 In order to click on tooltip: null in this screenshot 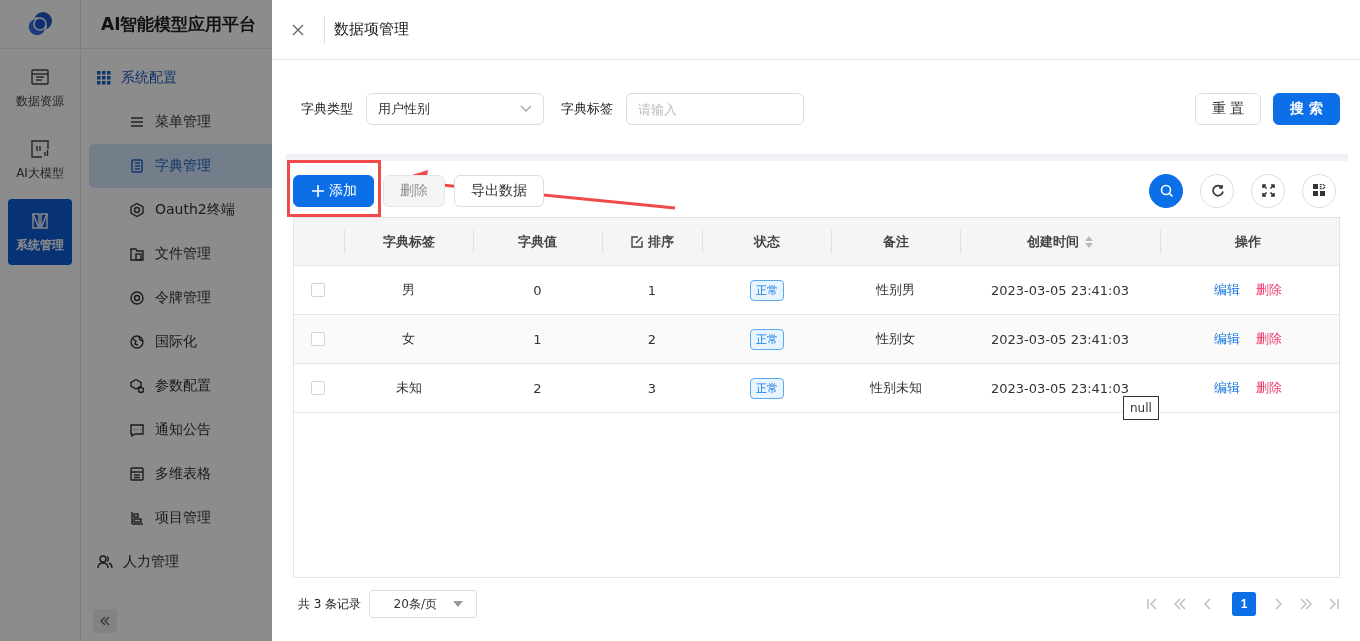, I will do `click(1141, 408)`.